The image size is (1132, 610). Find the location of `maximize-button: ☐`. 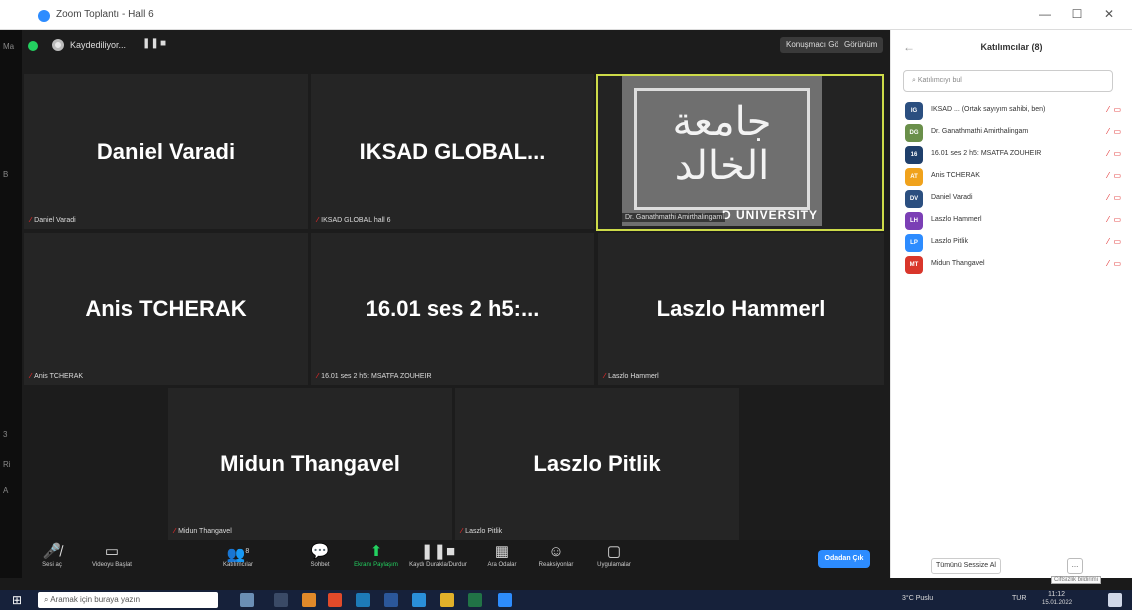

maximize-button: ☐ is located at coordinates (1077, 14).